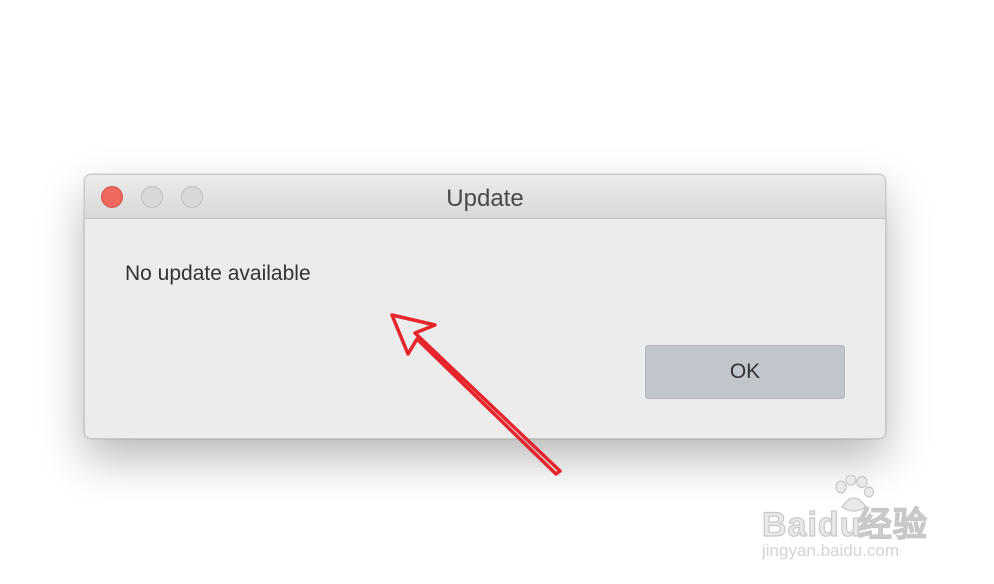  Describe the element at coordinates (839, 524) in the screenshot. I see `watermark-brand-du: du` at that location.